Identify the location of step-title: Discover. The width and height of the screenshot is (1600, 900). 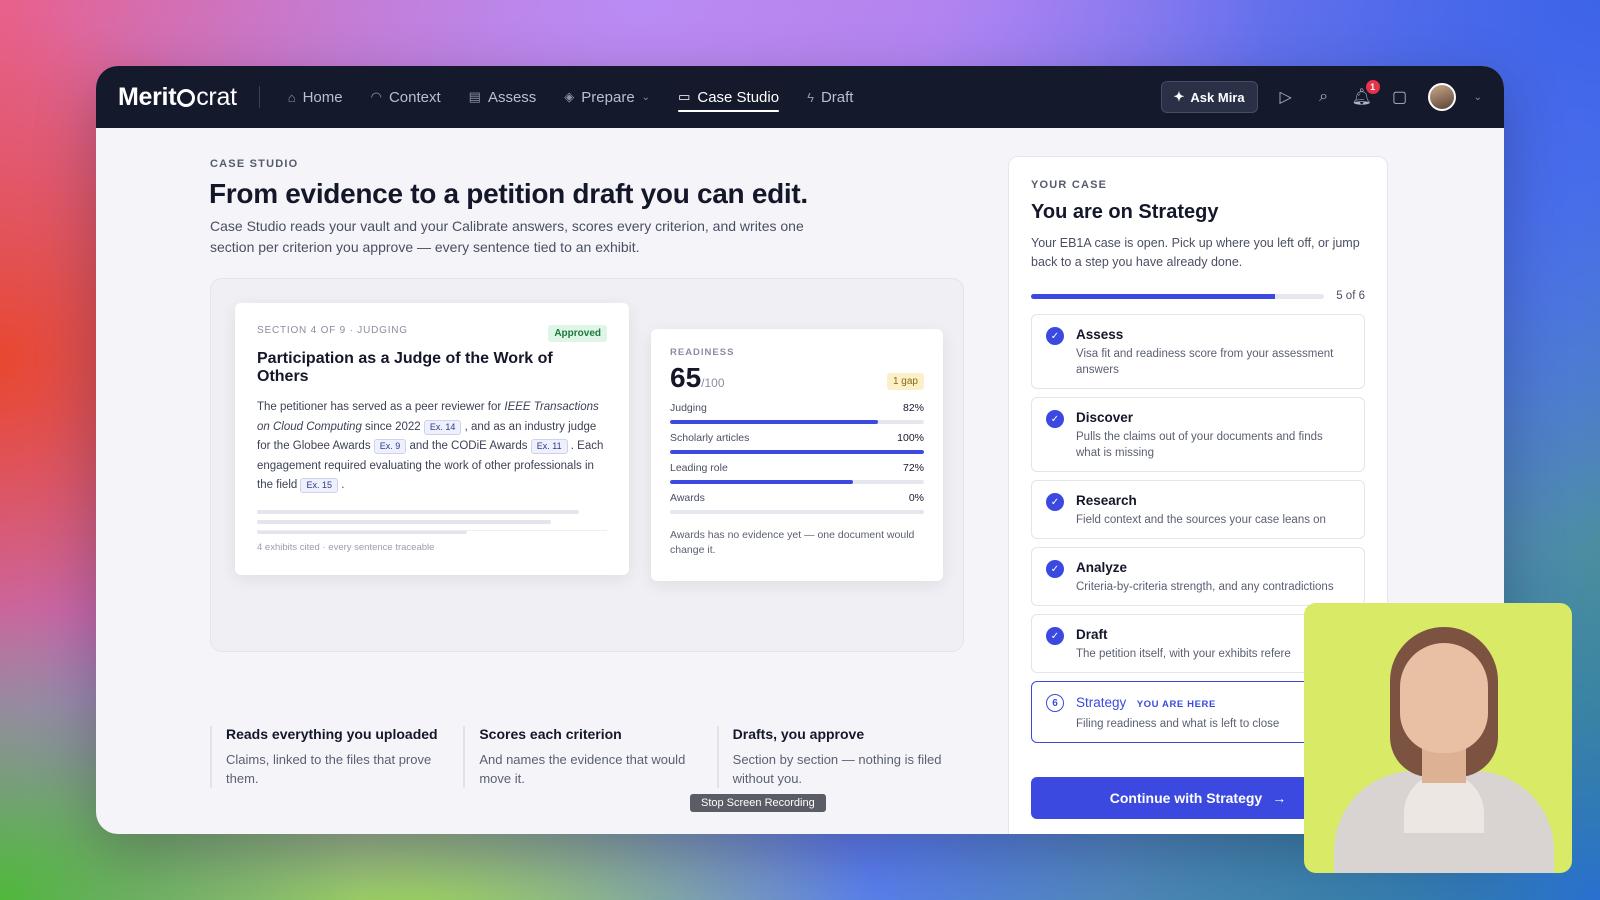
(1105, 417).